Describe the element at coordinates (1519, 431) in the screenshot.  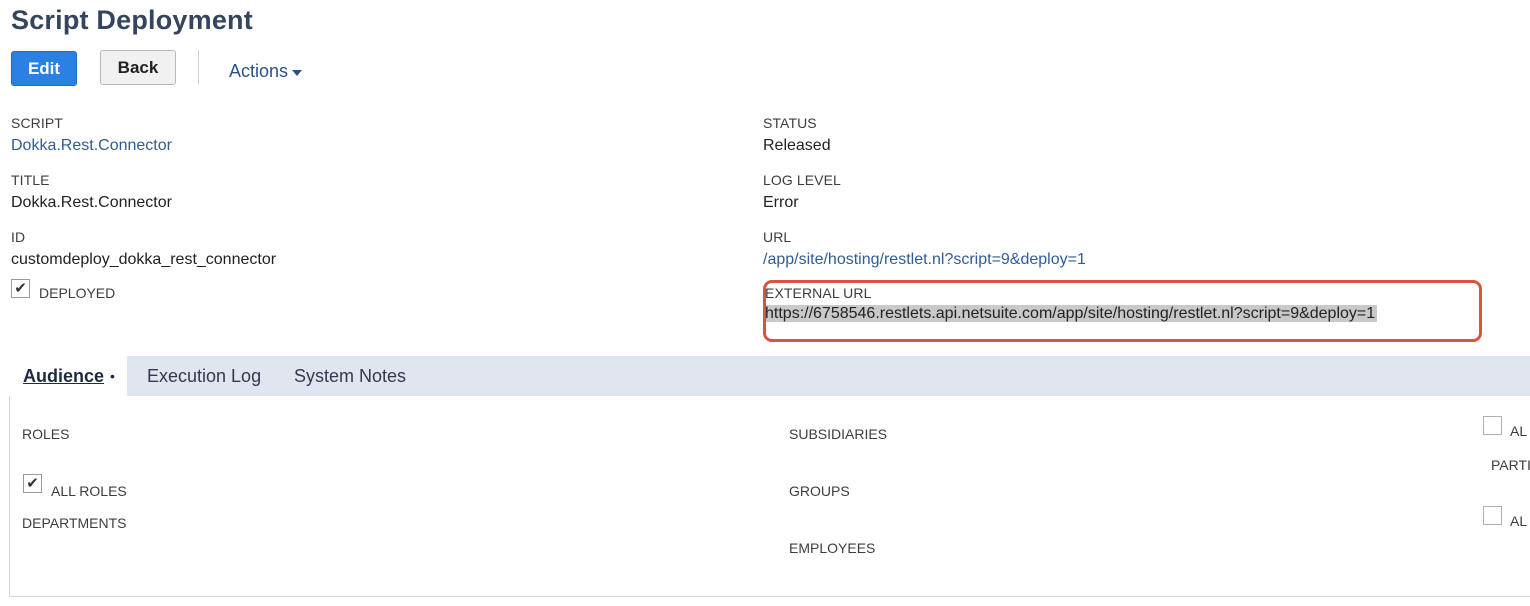
I see `all-subsidiaries-label: AL` at that location.